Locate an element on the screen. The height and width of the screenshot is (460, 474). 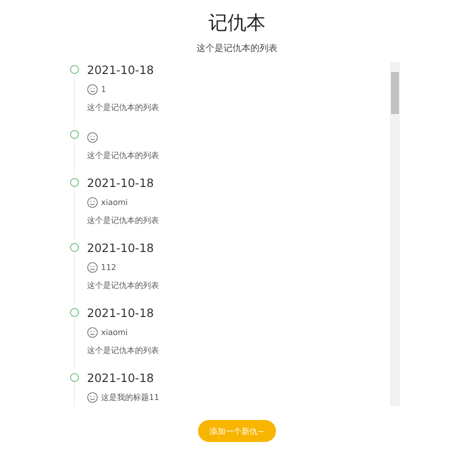
item-name: 1 is located at coordinates (103, 89).